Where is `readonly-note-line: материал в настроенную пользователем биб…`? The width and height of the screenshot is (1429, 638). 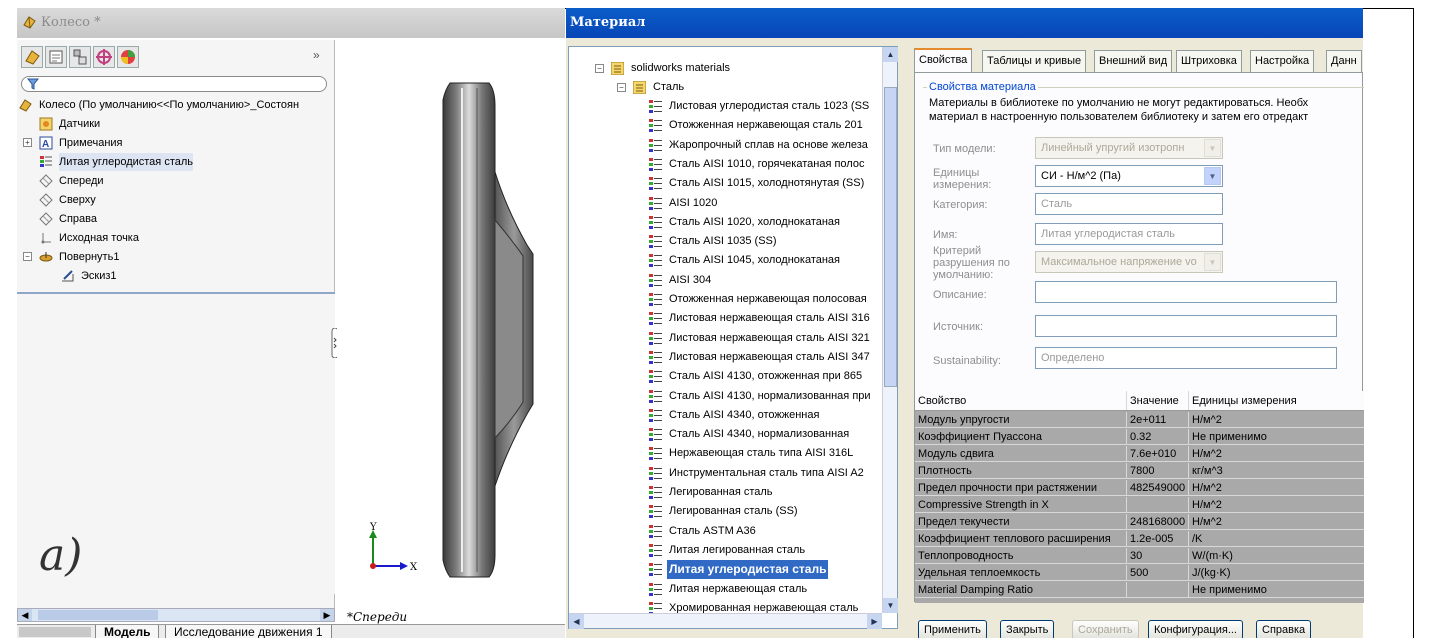
readonly-note-line: материал в настроенную пользователем биб… is located at coordinates (1119, 117).